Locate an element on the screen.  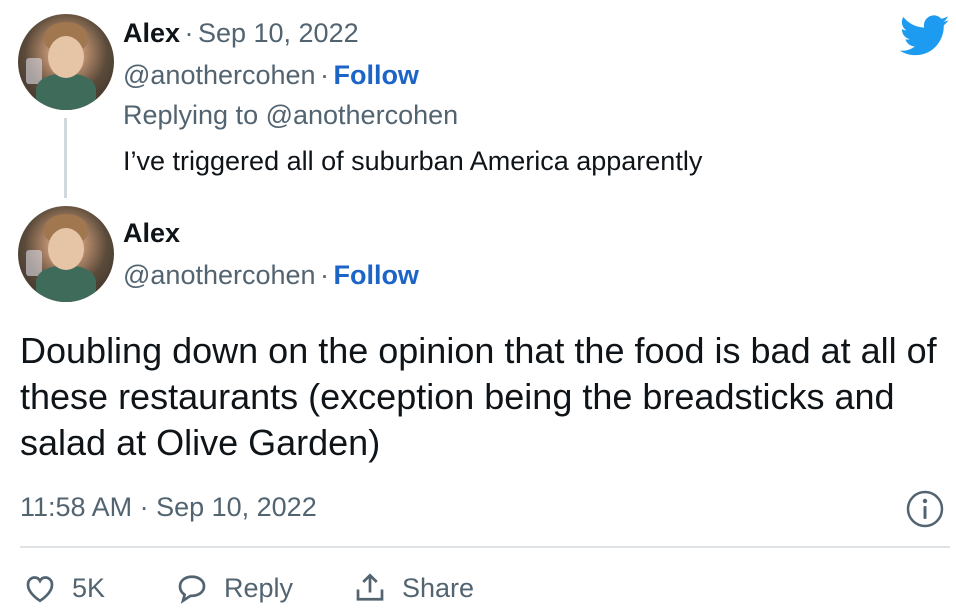
divider is located at coordinates (485, 547).